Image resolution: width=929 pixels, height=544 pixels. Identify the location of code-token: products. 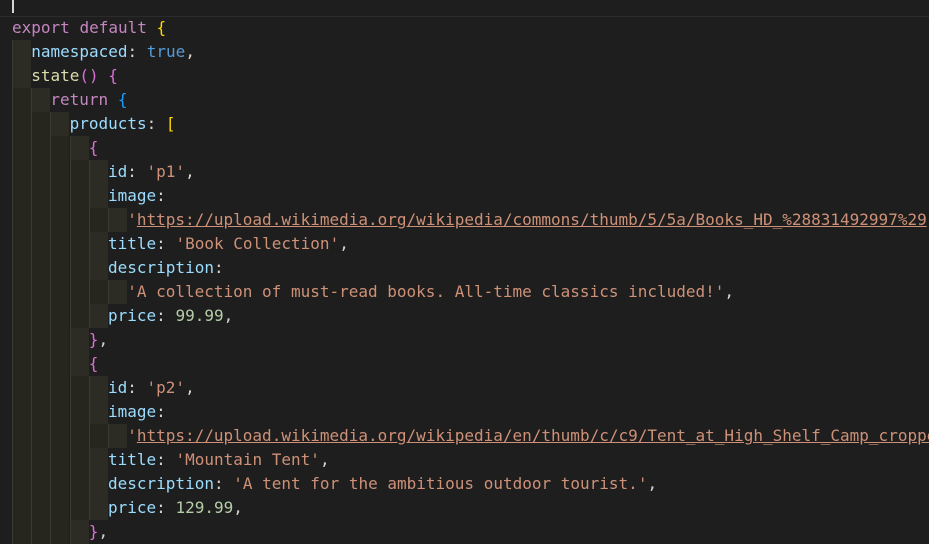
(108, 123).